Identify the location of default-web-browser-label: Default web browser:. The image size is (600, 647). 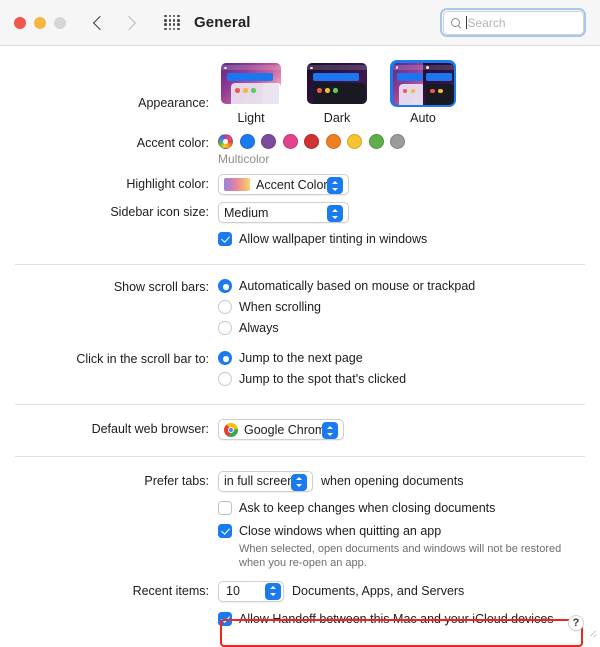
(150, 429).